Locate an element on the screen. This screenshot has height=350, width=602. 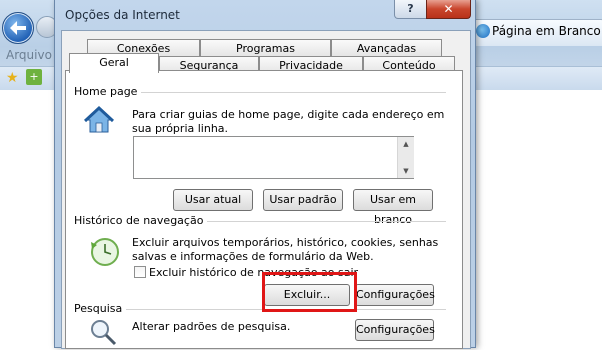
back-button is located at coordinates (18, 28).